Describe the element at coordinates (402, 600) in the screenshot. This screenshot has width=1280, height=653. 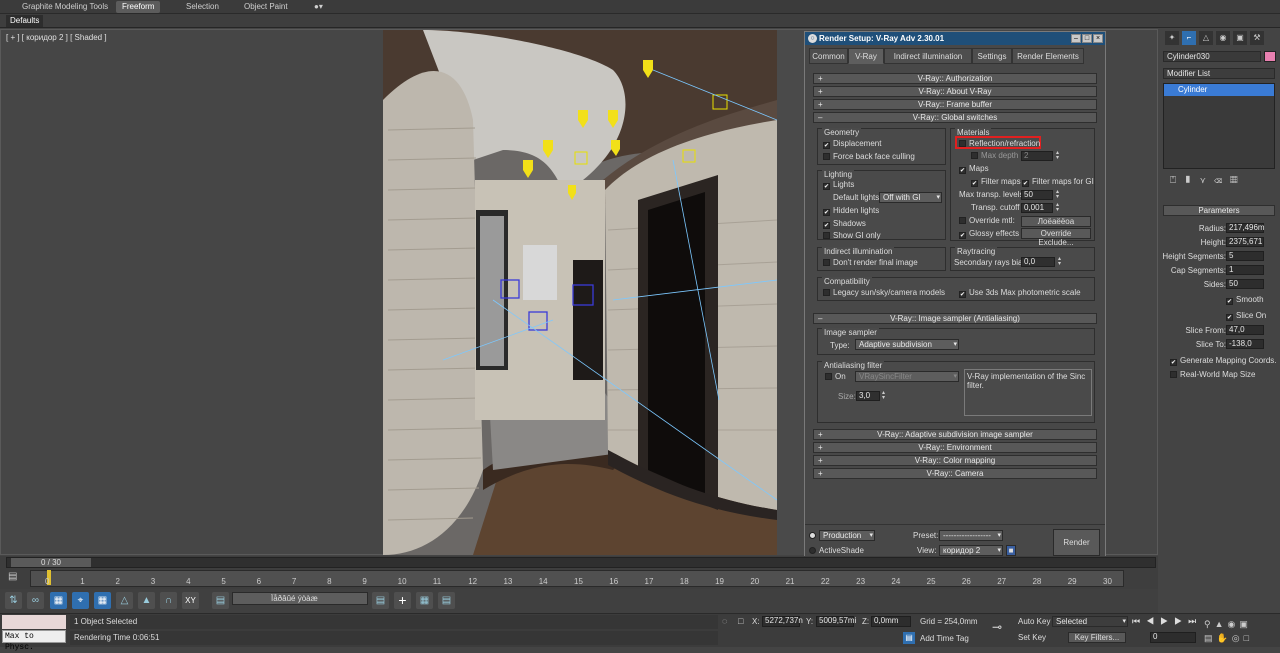
I see `add-icon: +` at that location.